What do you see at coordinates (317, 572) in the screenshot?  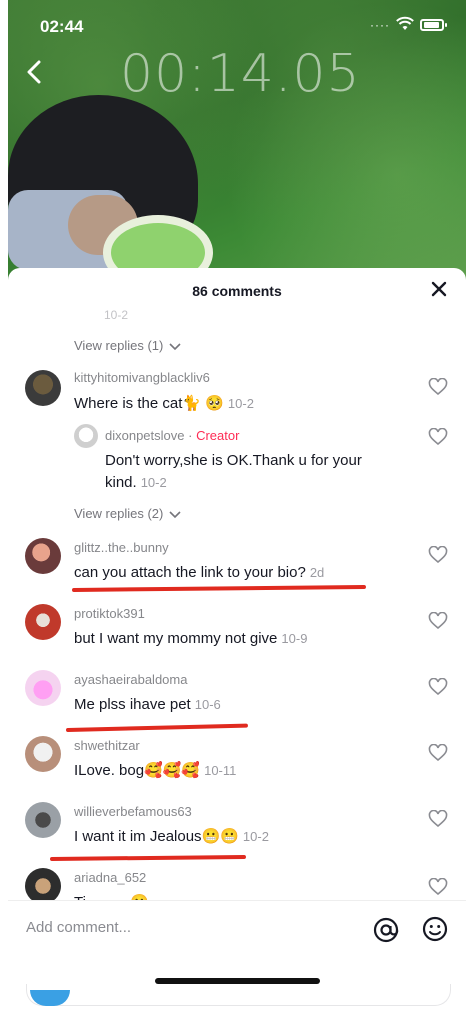 I see `comment-date: 2d` at bounding box center [317, 572].